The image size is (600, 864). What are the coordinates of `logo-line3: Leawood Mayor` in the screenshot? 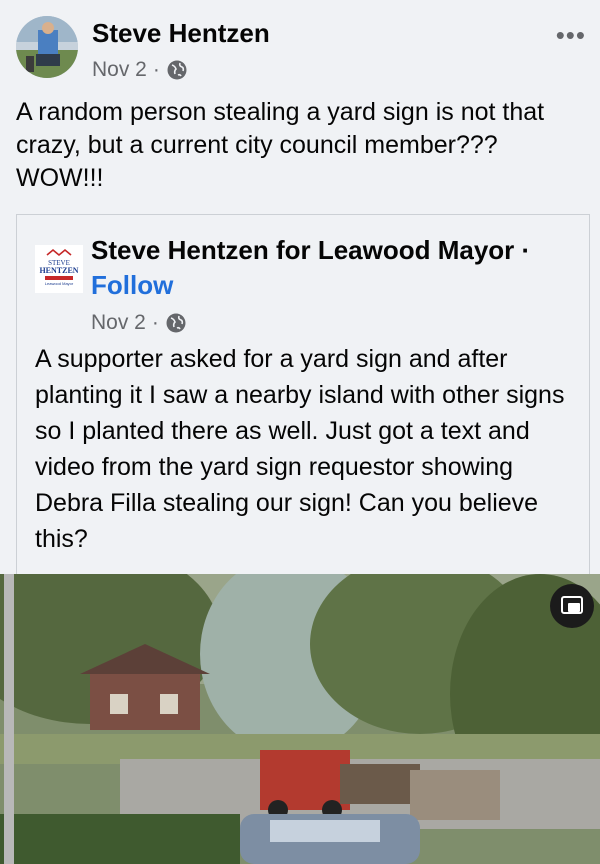 It's located at (59, 283).